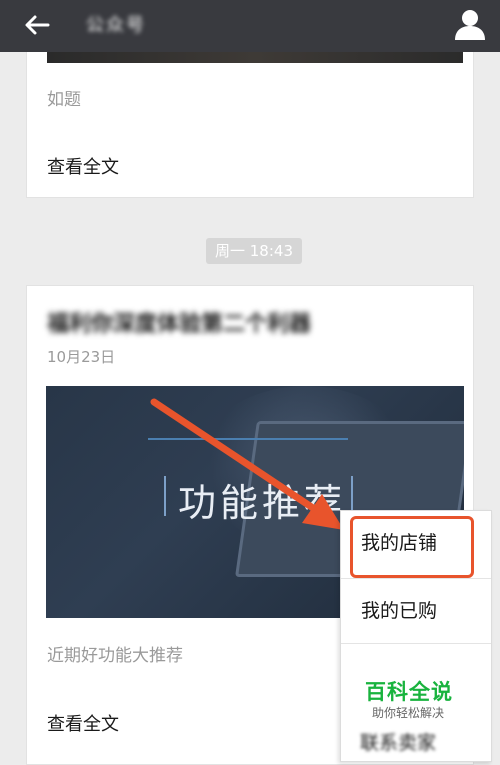  What do you see at coordinates (116, 25) in the screenshot?
I see `page-title: 公众号` at bounding box center [116, 25].